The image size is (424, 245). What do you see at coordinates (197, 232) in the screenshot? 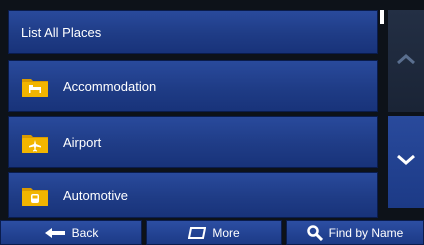
I see `more-icon` at bounding box center [197, 232].